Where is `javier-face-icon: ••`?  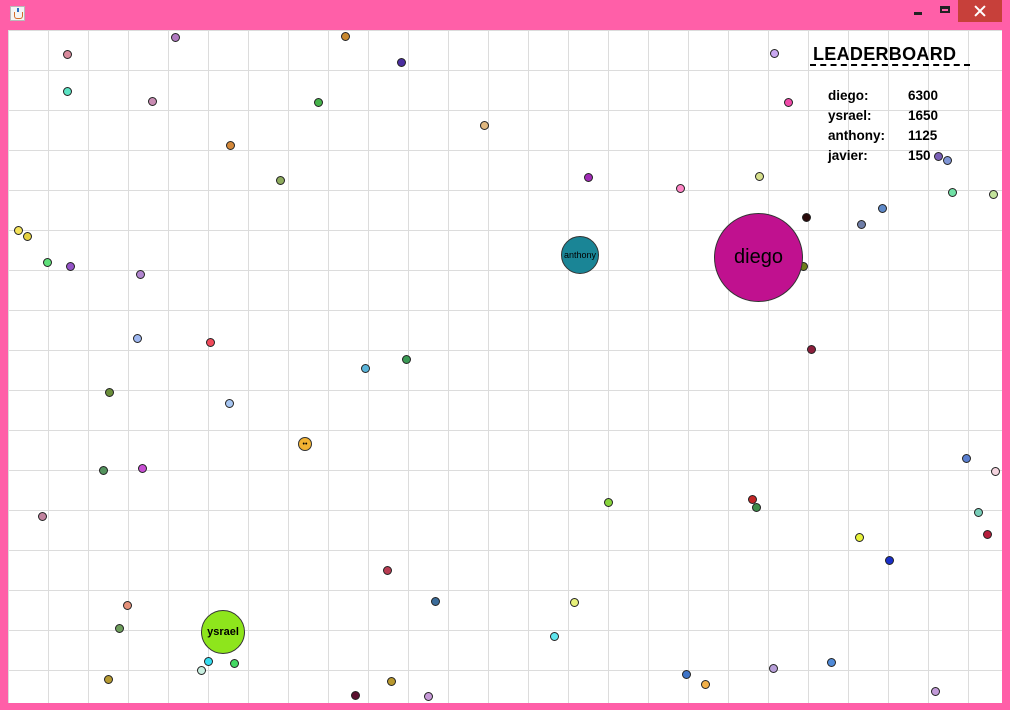 javier-face-icon: •• is located at coordinates (305, 444).